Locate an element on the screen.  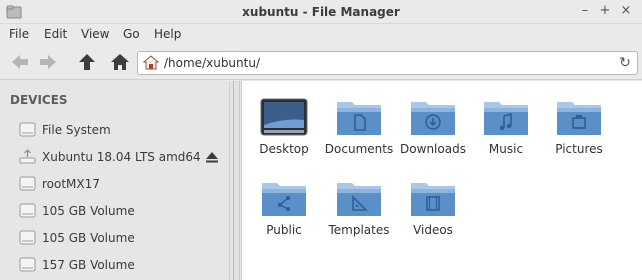
desktop-folder-icon is located at coordinates (284, 117).